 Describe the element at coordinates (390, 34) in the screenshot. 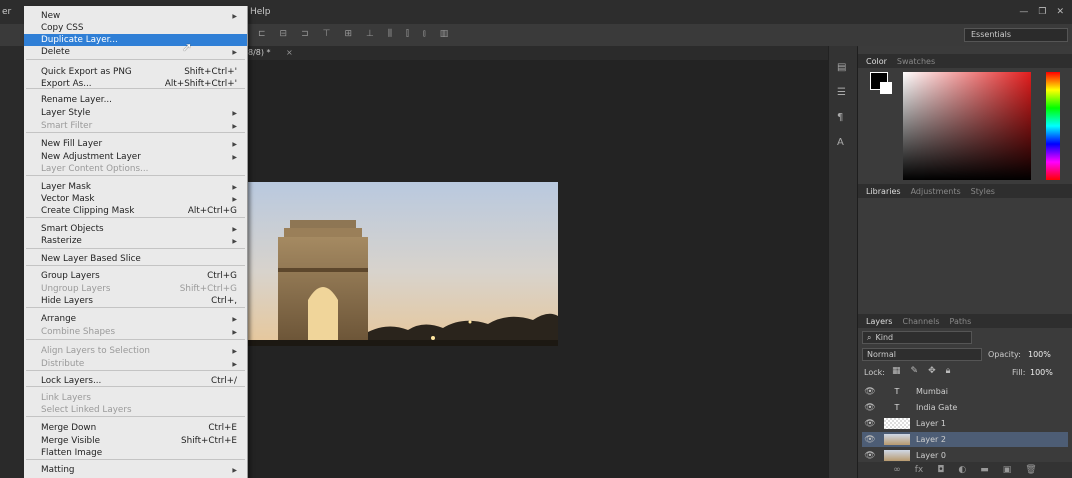

I see `distribute-h-icon: ⫼` at that location.